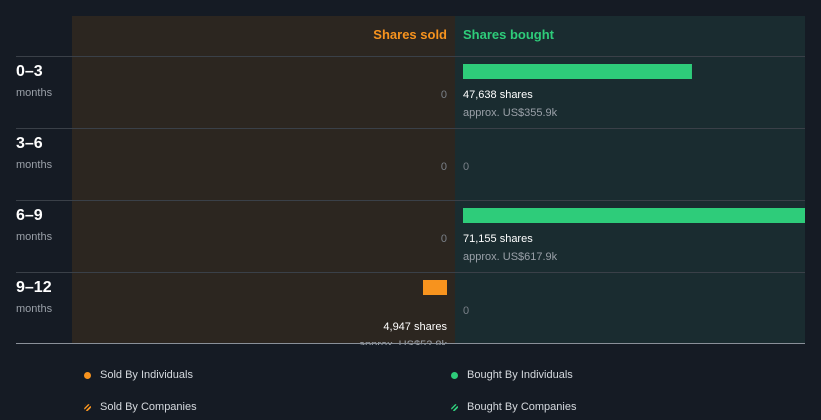 The height and width of the screenshot is (420, 821). Describe the element at coordinates (510, 257) in the screenshot. I see `bought-value-label: approx. US$617.9k` at that location.